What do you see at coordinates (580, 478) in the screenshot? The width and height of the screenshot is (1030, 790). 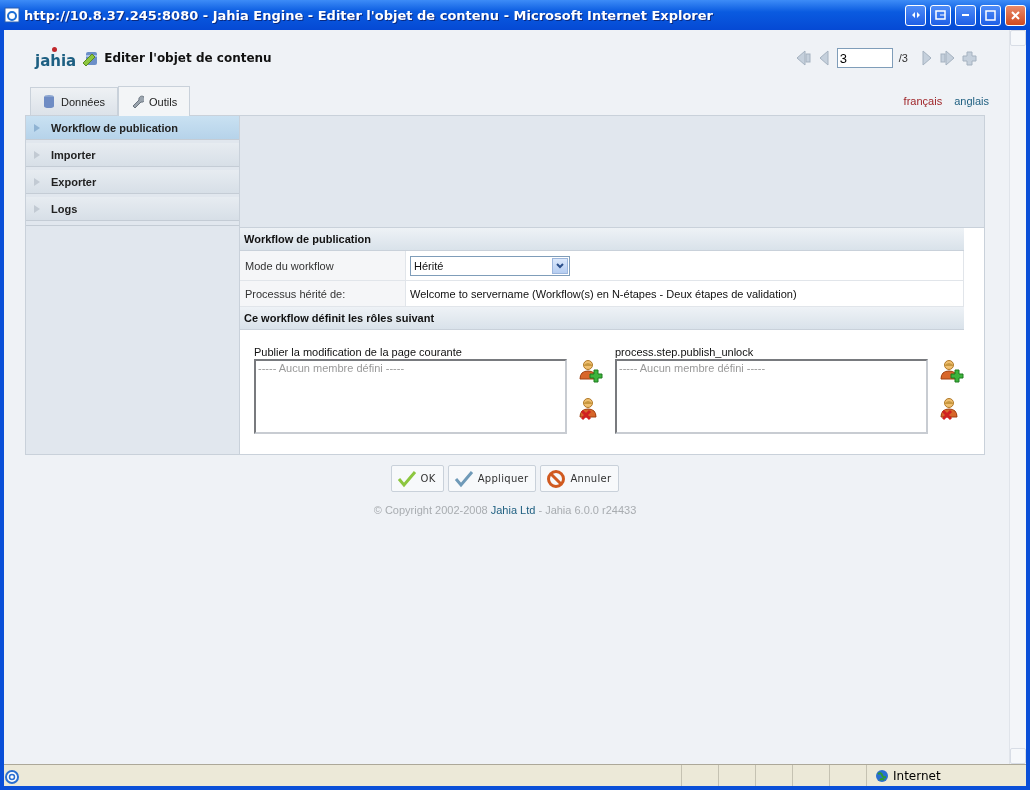 I see `dialog-button: Annuler` at bounding box center [580, 478].